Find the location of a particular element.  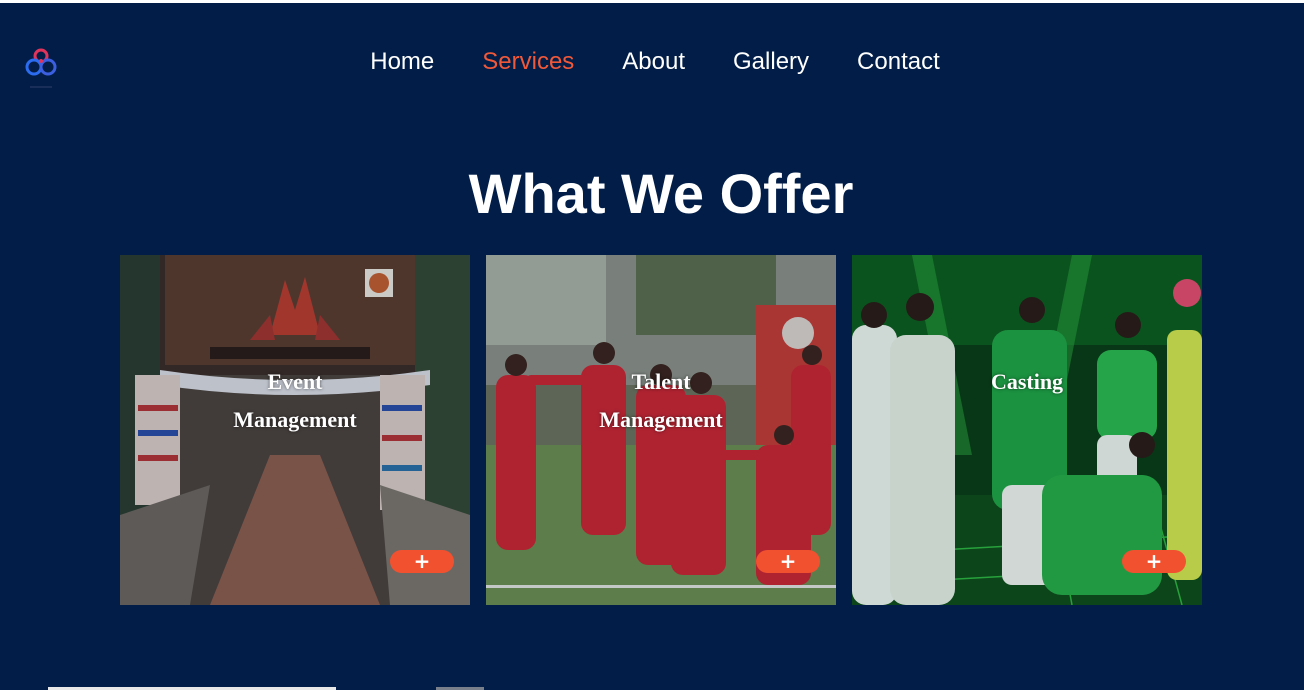

nav-services: Services is located at coordinates (528, 62).